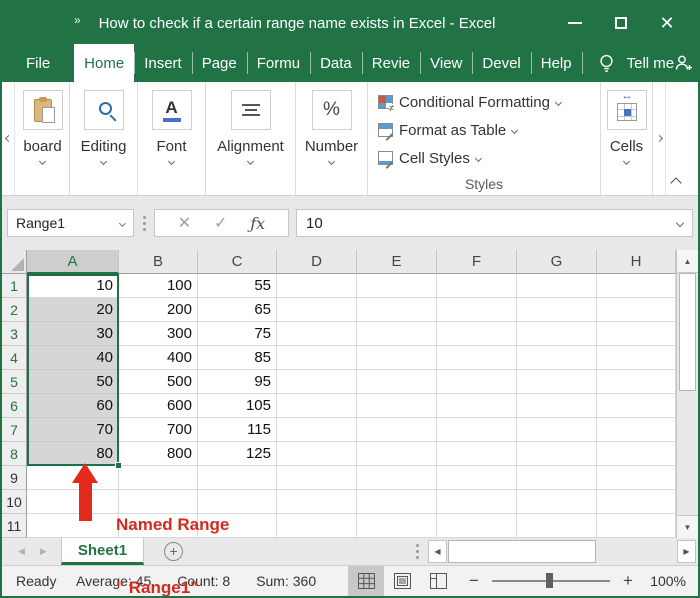 The width and height of the screenshot is (700, 598). Describe the element at coordinates (522, 551) in the screenshot. I see `horizontal-scrollbar-thumb` at that location.